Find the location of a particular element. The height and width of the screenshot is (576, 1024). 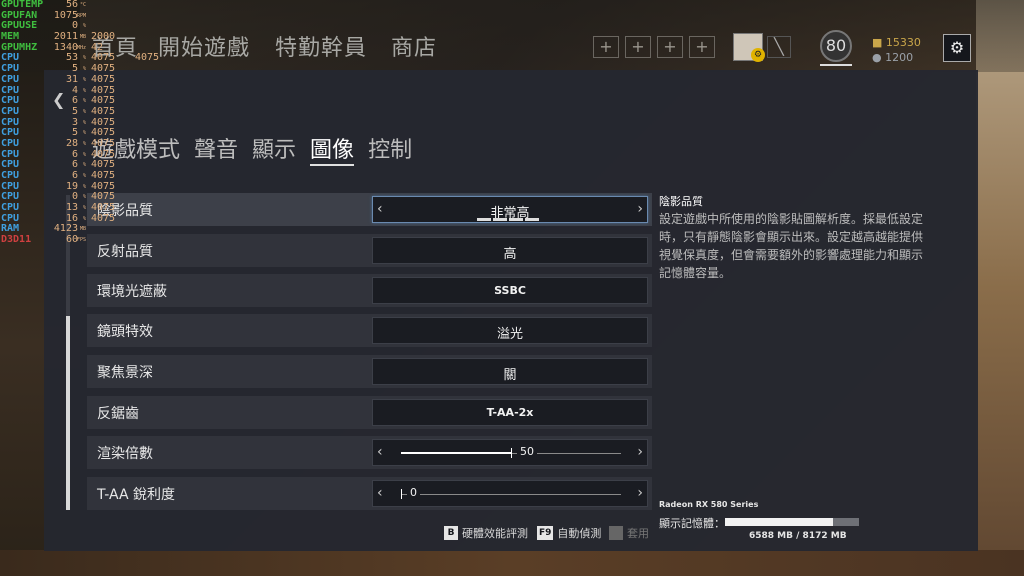

slider-track is located at coordinates (511, 494).